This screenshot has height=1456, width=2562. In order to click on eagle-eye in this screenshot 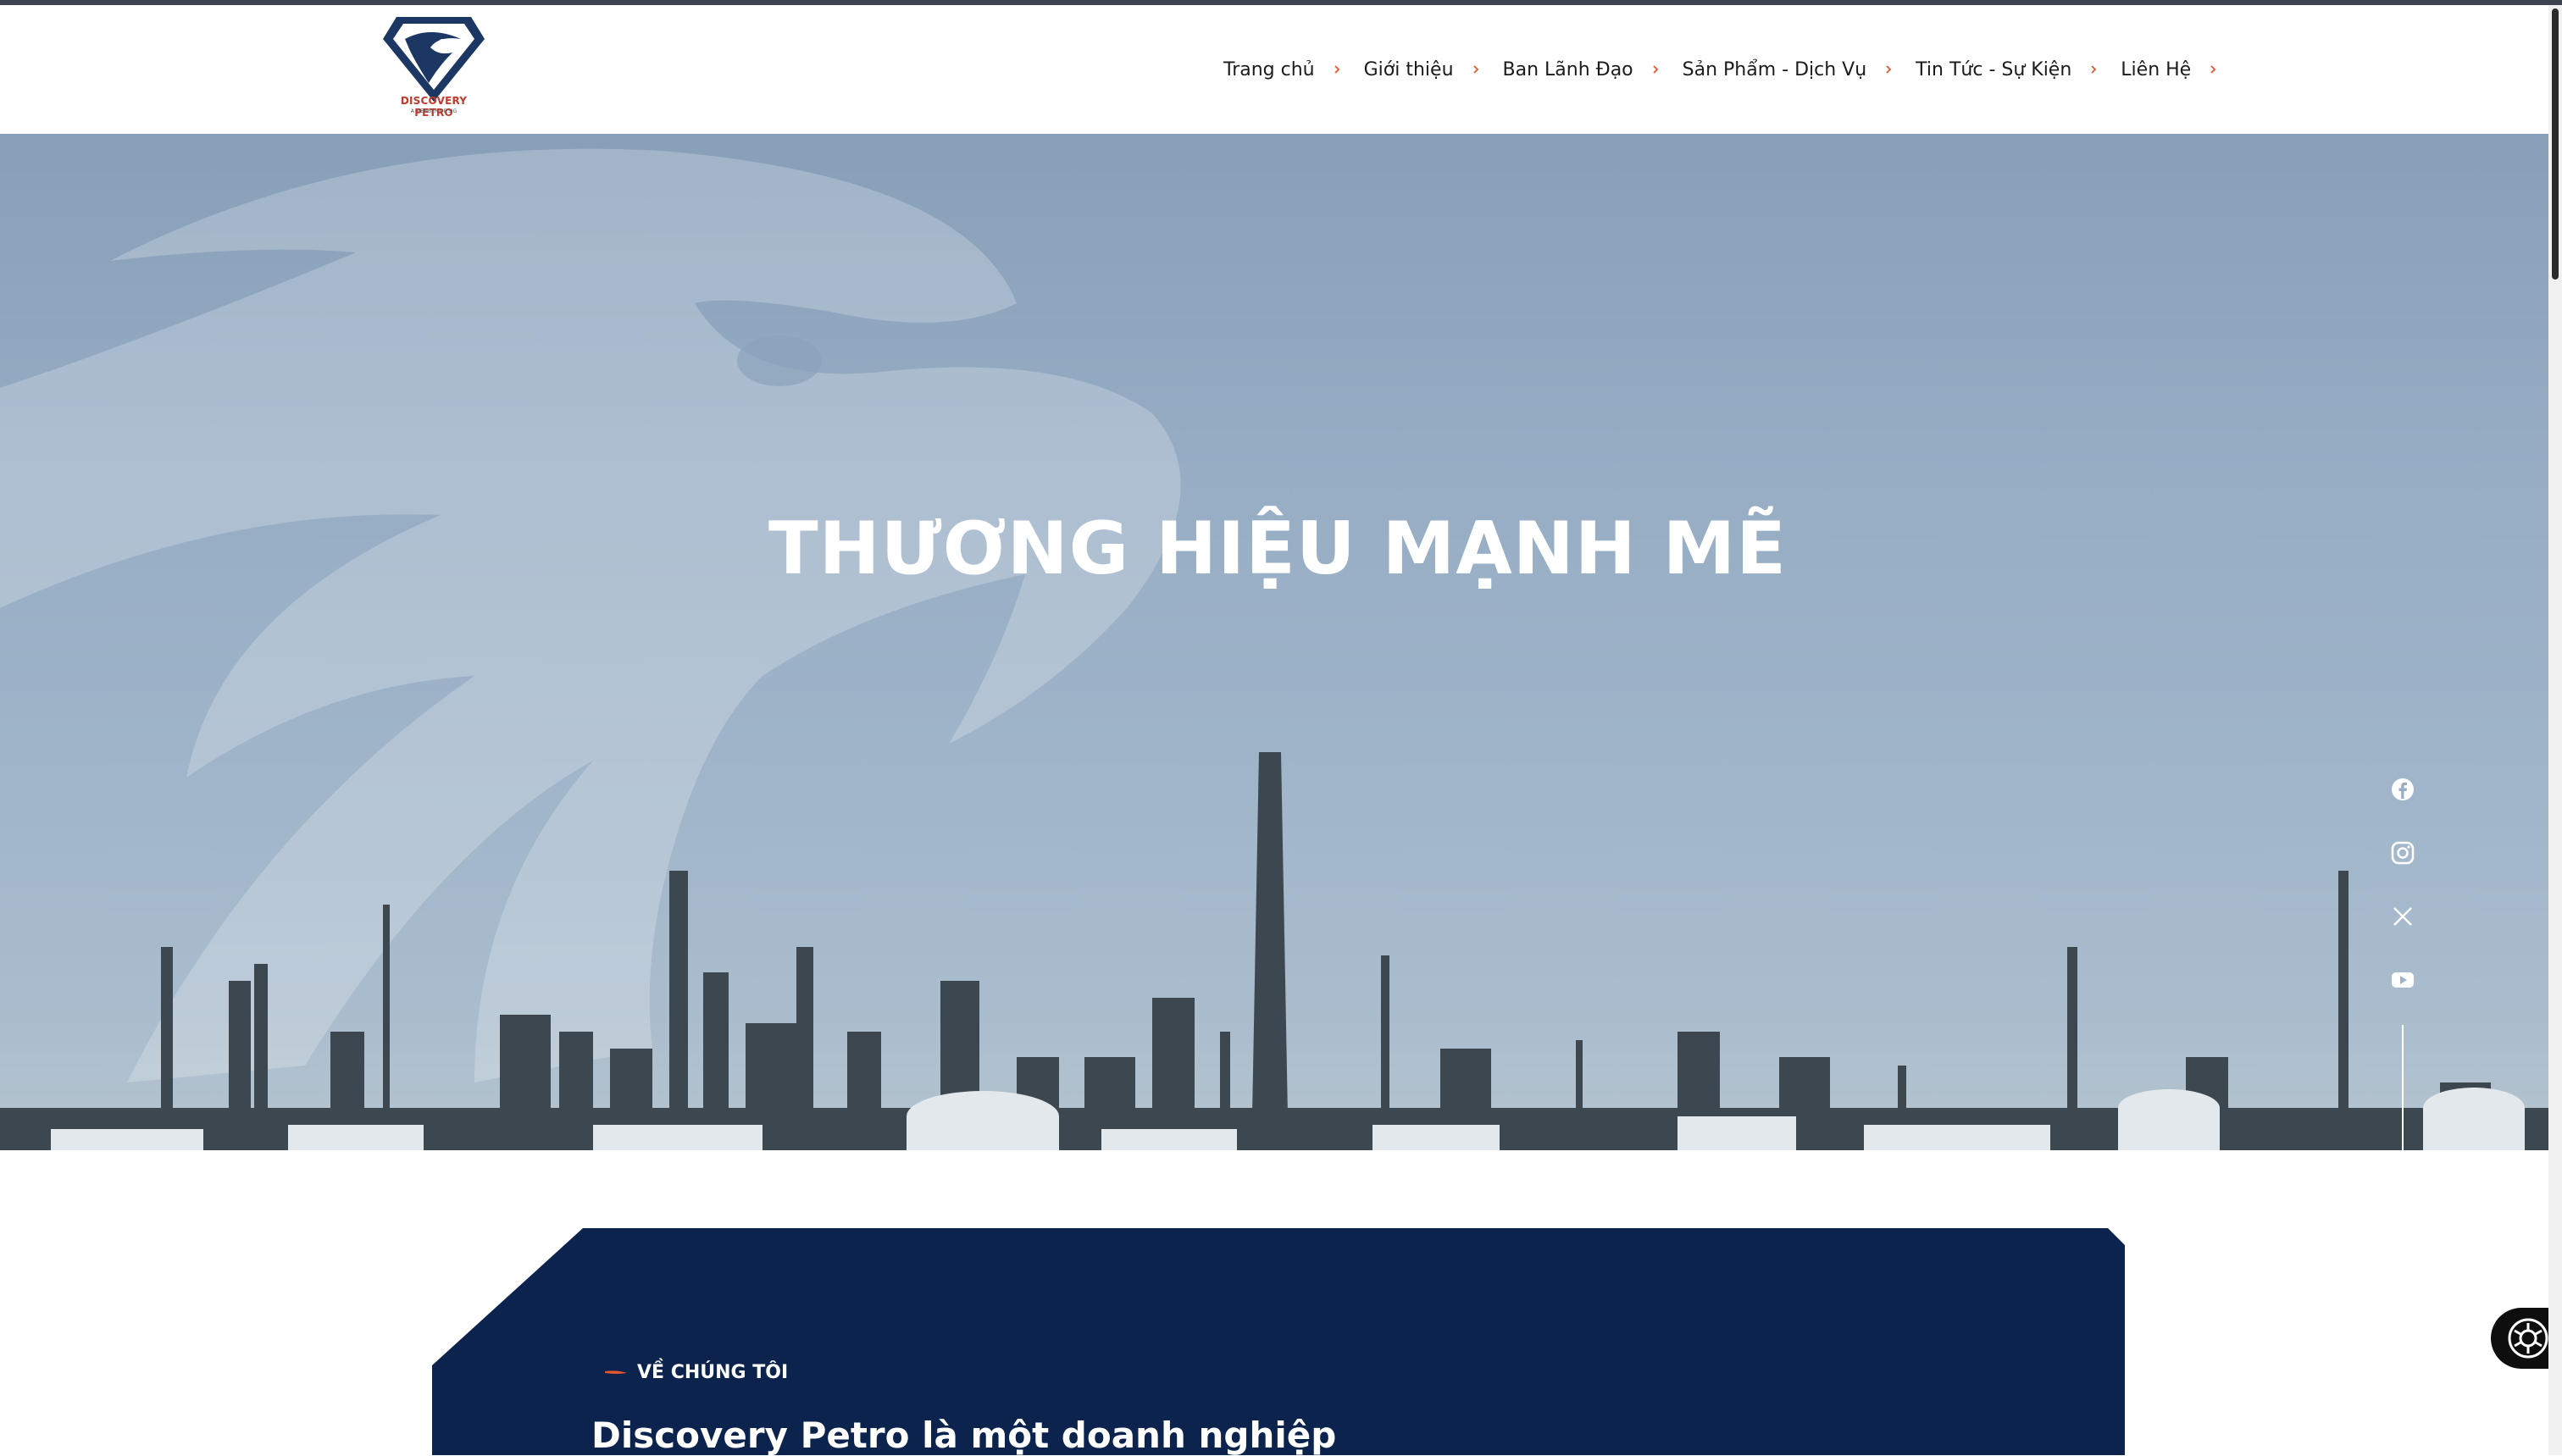, I will do `click(779, 360)`.